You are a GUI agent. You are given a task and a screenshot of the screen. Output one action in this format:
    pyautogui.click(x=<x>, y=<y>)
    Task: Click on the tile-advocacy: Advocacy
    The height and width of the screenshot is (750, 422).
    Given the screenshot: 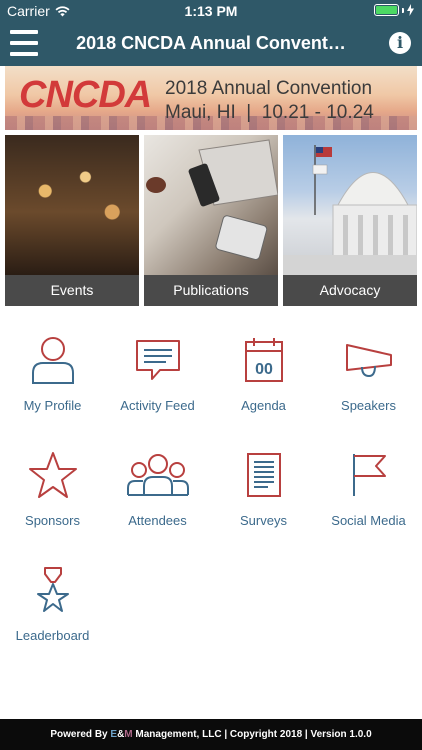 What is the action you would take?
    pyautogui.click(x=350, y=220)
    